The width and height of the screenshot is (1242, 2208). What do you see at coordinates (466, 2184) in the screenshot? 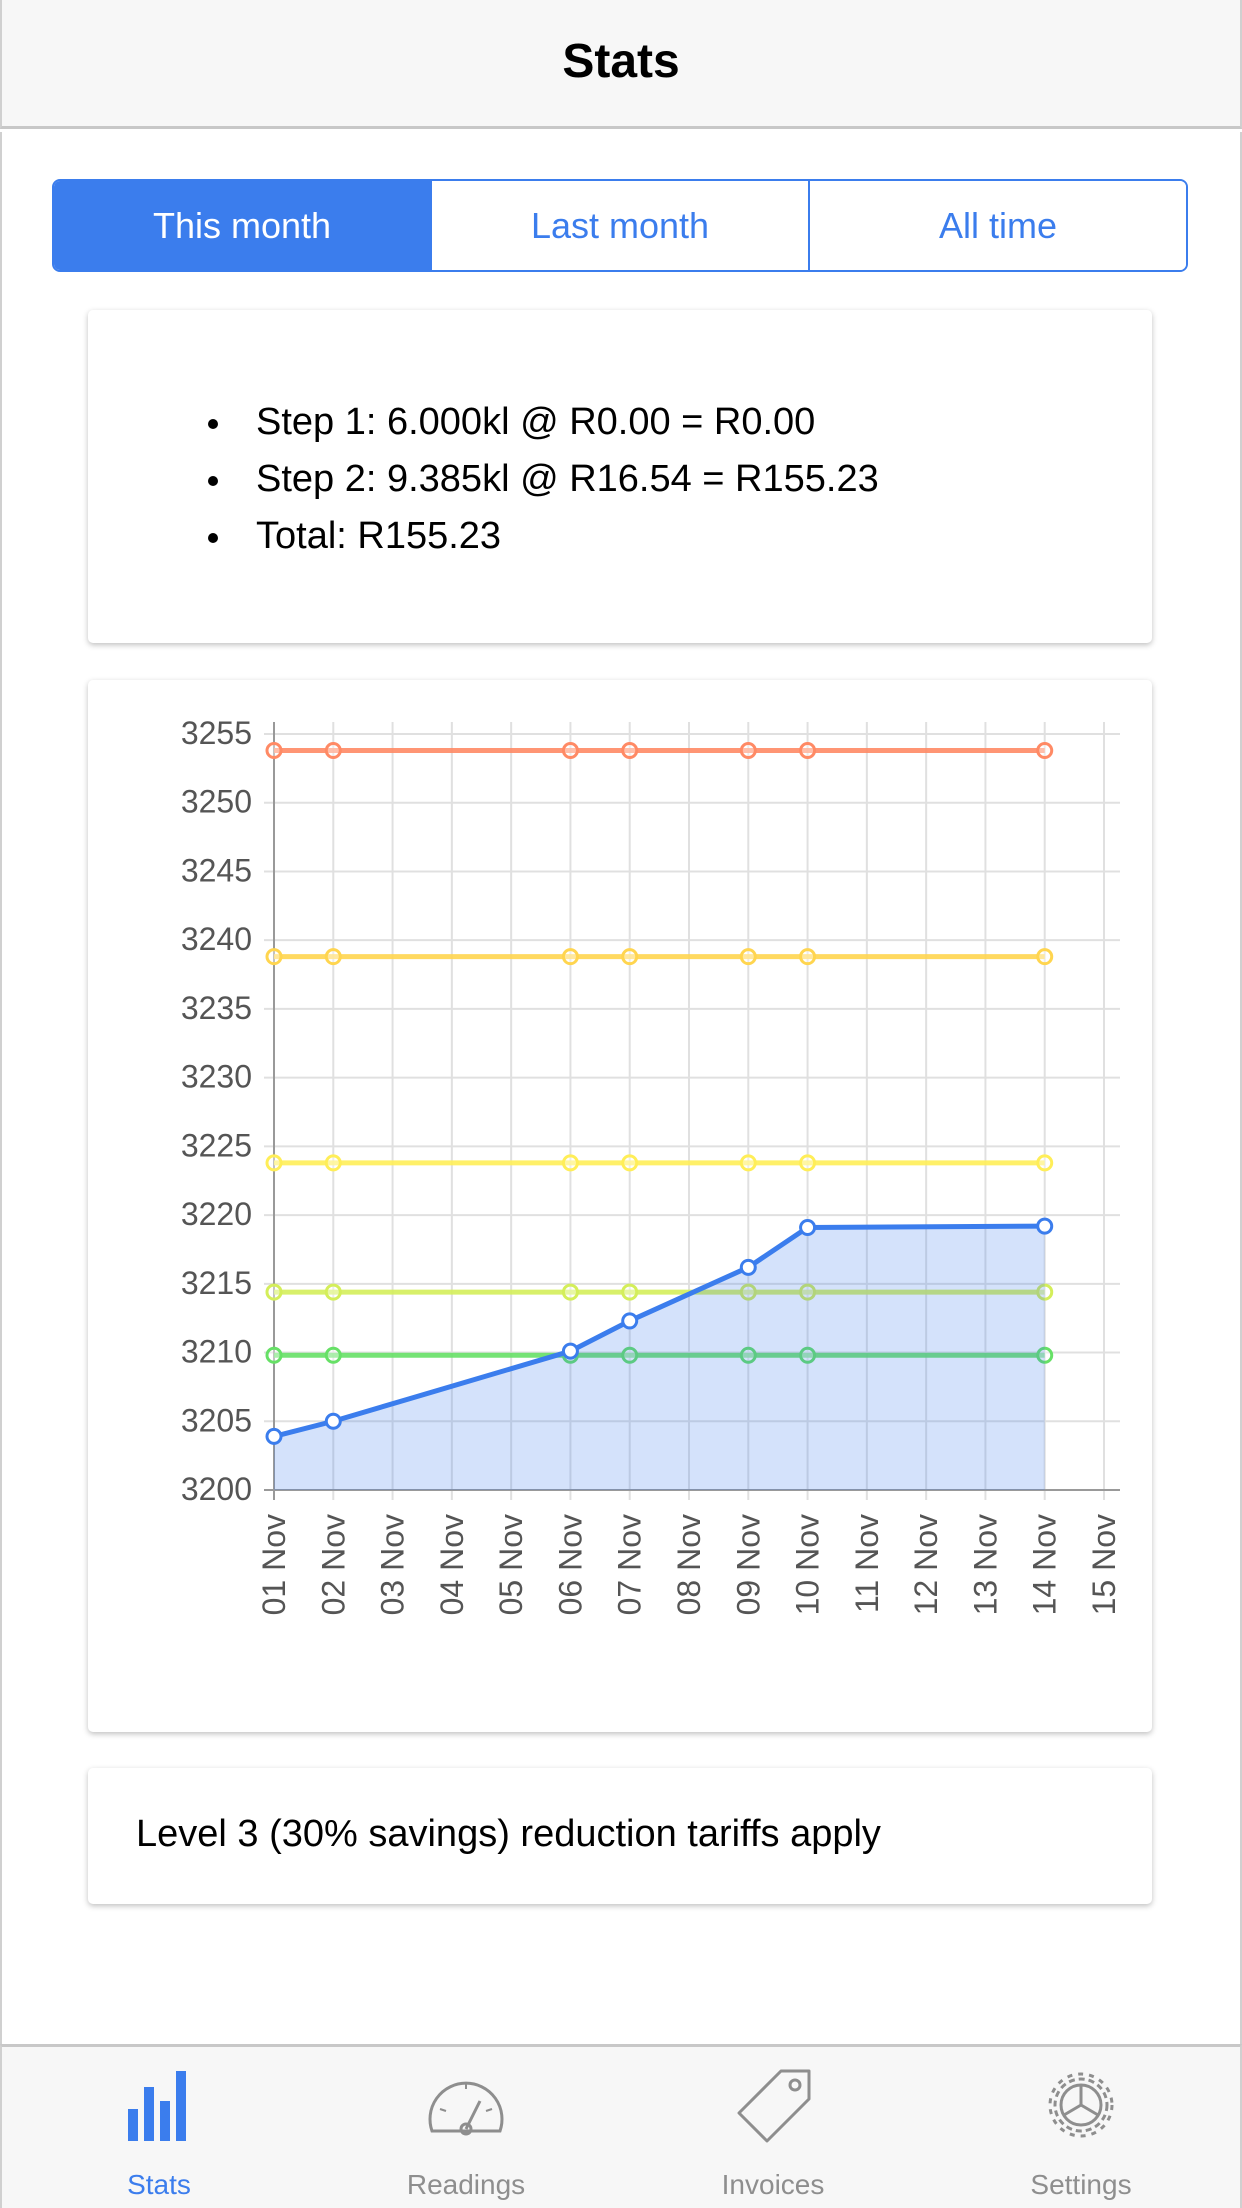
I see `tab-readings-label: Readings` at bounding box center [466, 2184].